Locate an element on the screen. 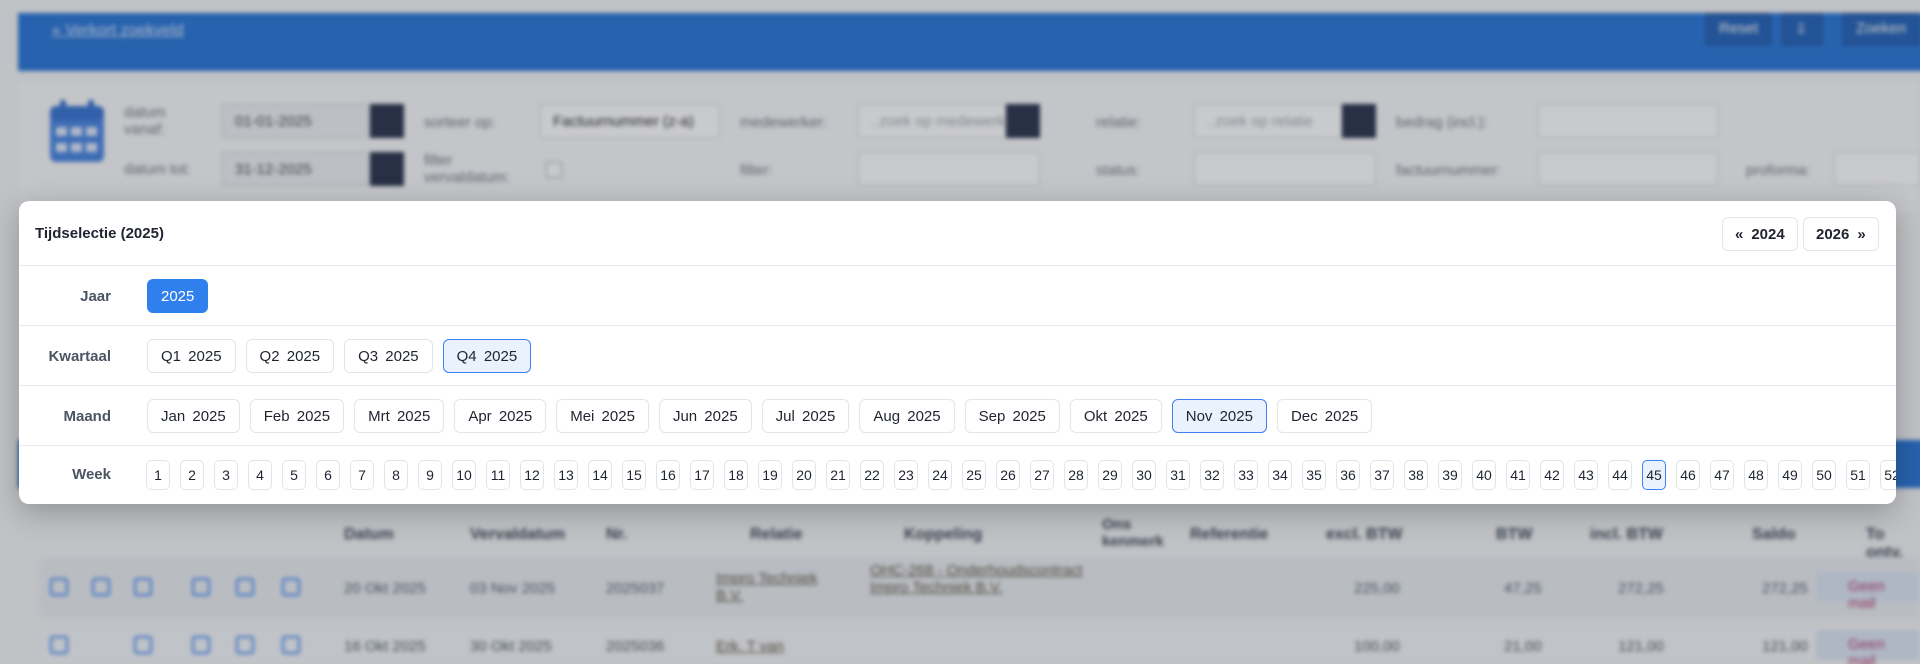 This screenshot has height=664, width=1920. week-chip-14: 14 is located at coordinates (600, 475).